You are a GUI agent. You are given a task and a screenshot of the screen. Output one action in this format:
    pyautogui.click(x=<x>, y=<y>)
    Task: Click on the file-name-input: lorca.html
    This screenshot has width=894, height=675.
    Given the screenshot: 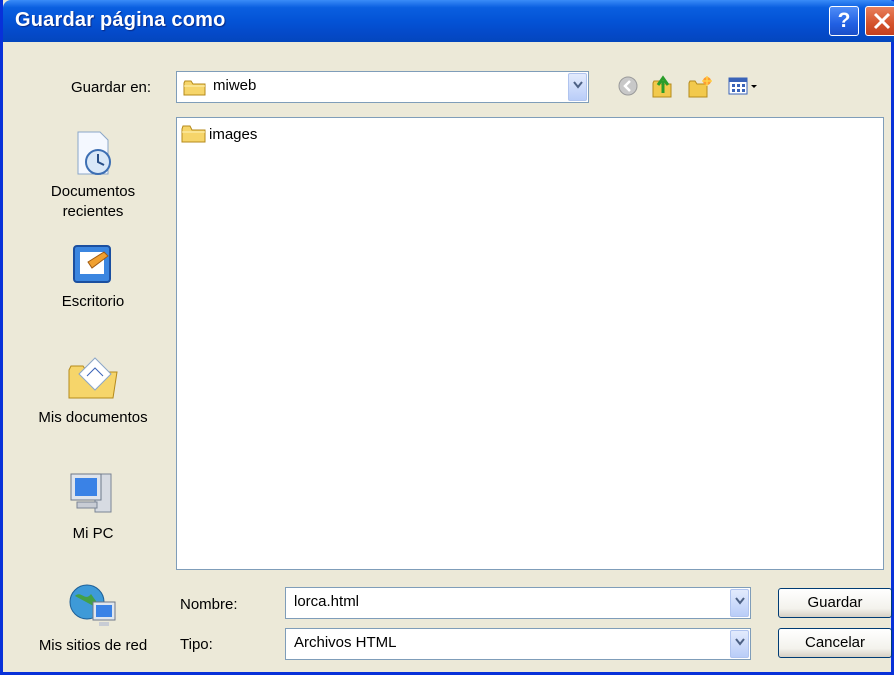 What is the action you would take?
    pyautogui.click(x=518, y=603)
    